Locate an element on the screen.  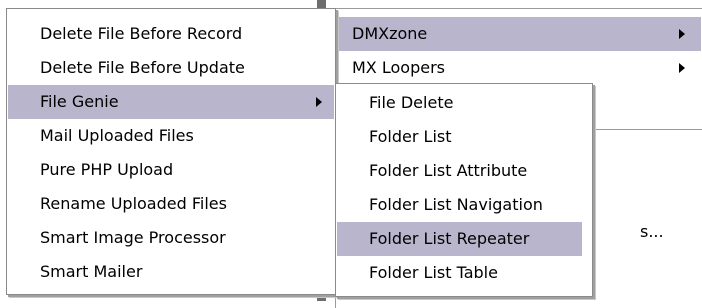
menu-item-label: Folder List Attribute is located at coordinates (448, 170).